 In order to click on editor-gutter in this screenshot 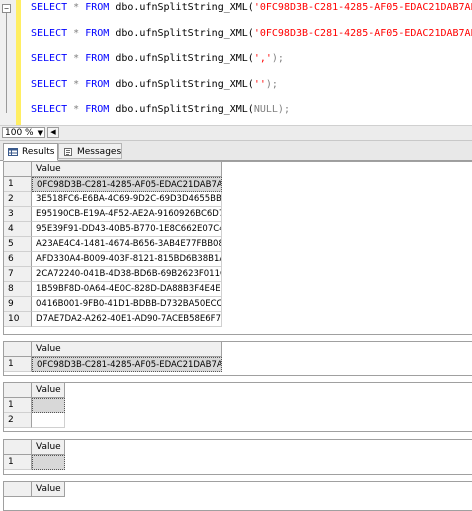, I will do `click(8, 62)`.